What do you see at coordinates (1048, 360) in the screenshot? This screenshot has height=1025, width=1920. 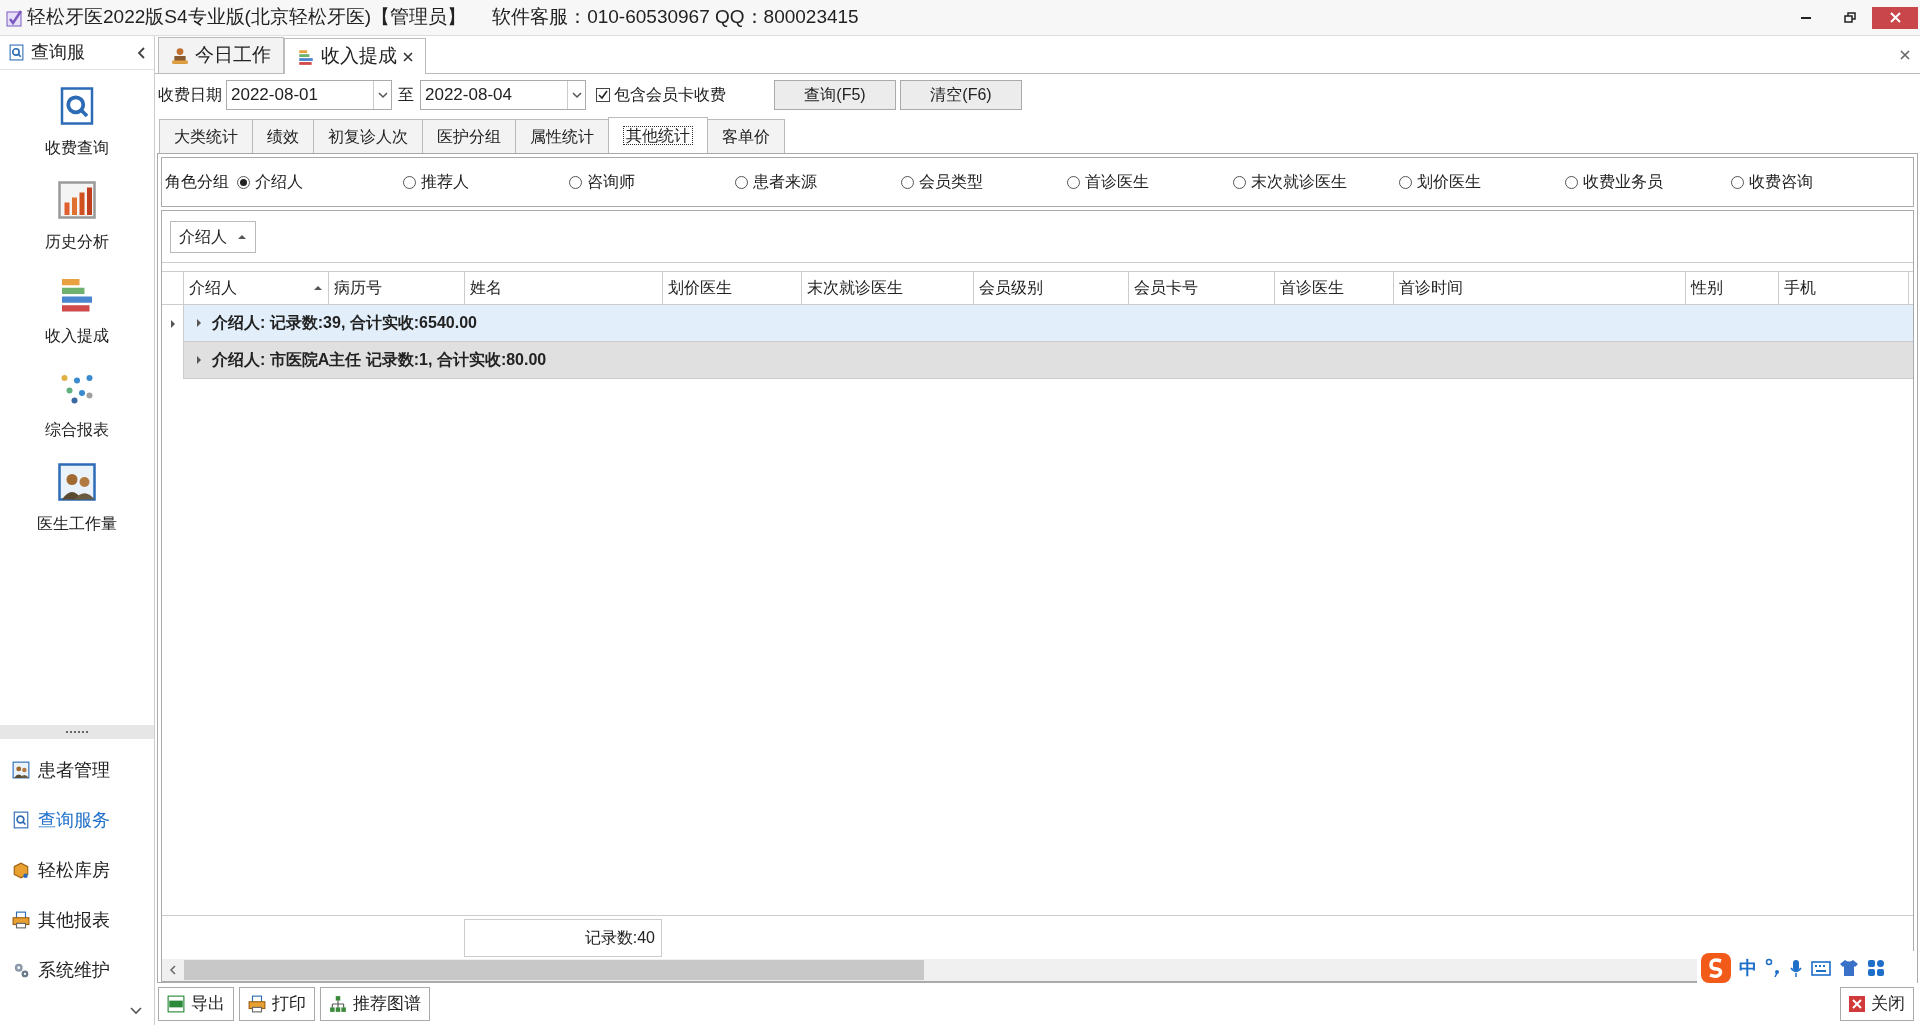 I see `group-row: 介绍人: 市医院A主任 记录数:1, 合计实收:80.00` at bounding box center [1048, 360].